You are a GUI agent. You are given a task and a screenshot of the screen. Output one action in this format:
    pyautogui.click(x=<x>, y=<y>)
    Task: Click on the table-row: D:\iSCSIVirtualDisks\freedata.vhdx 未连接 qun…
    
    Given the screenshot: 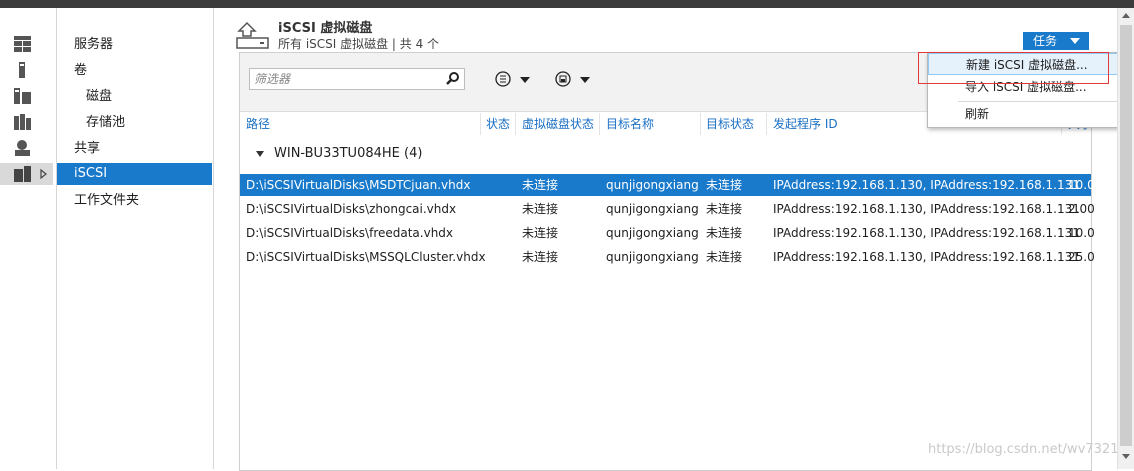 What is the action you would take?
    pyautogui.click(x=667, y=233)
    